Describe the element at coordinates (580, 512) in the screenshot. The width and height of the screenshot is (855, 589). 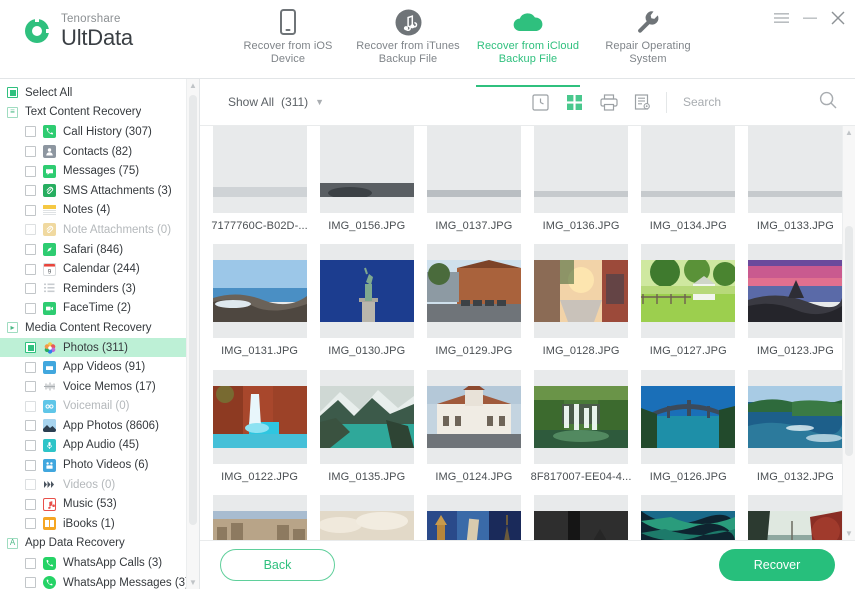
I see `grid-item: IMG_1041.JPG` at that location.